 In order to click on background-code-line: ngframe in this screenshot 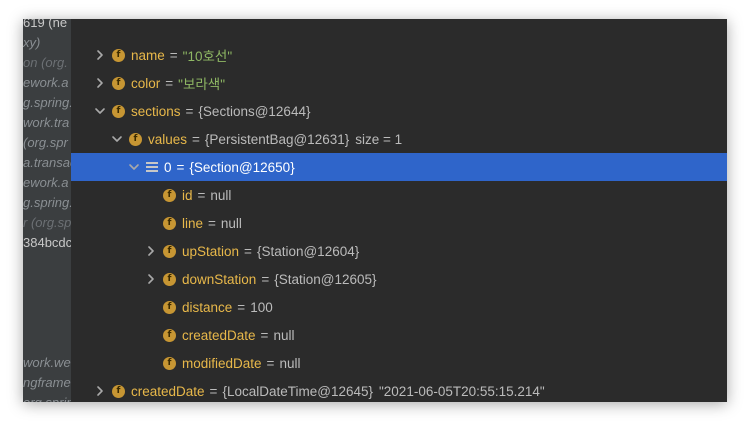, I will do `click(47, 382)`.